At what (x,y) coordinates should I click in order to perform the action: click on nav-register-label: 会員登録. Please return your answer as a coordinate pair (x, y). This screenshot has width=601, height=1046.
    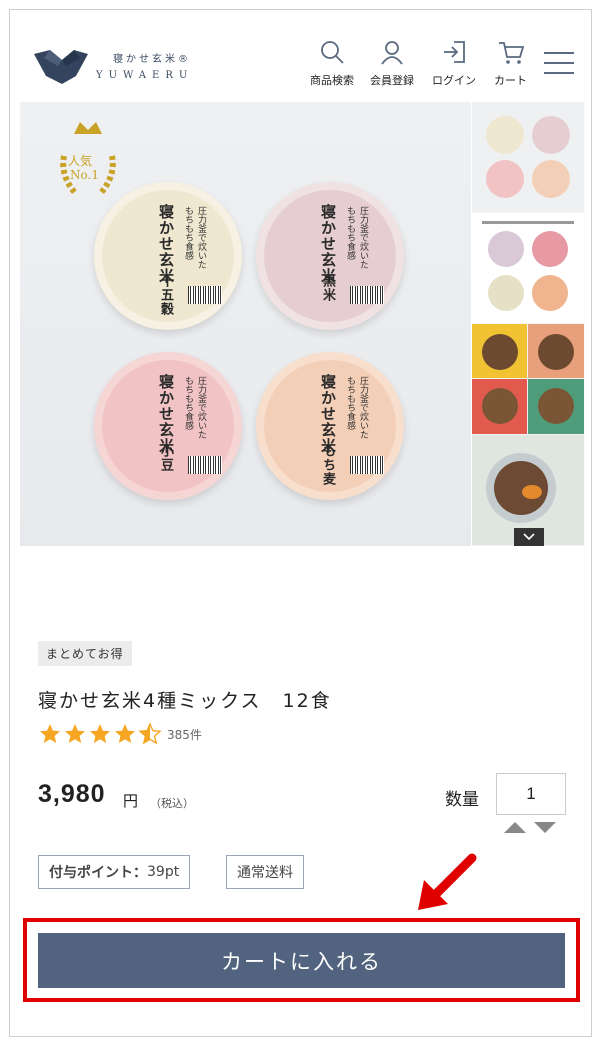
    Looking at the image, I should click on (392, 80).